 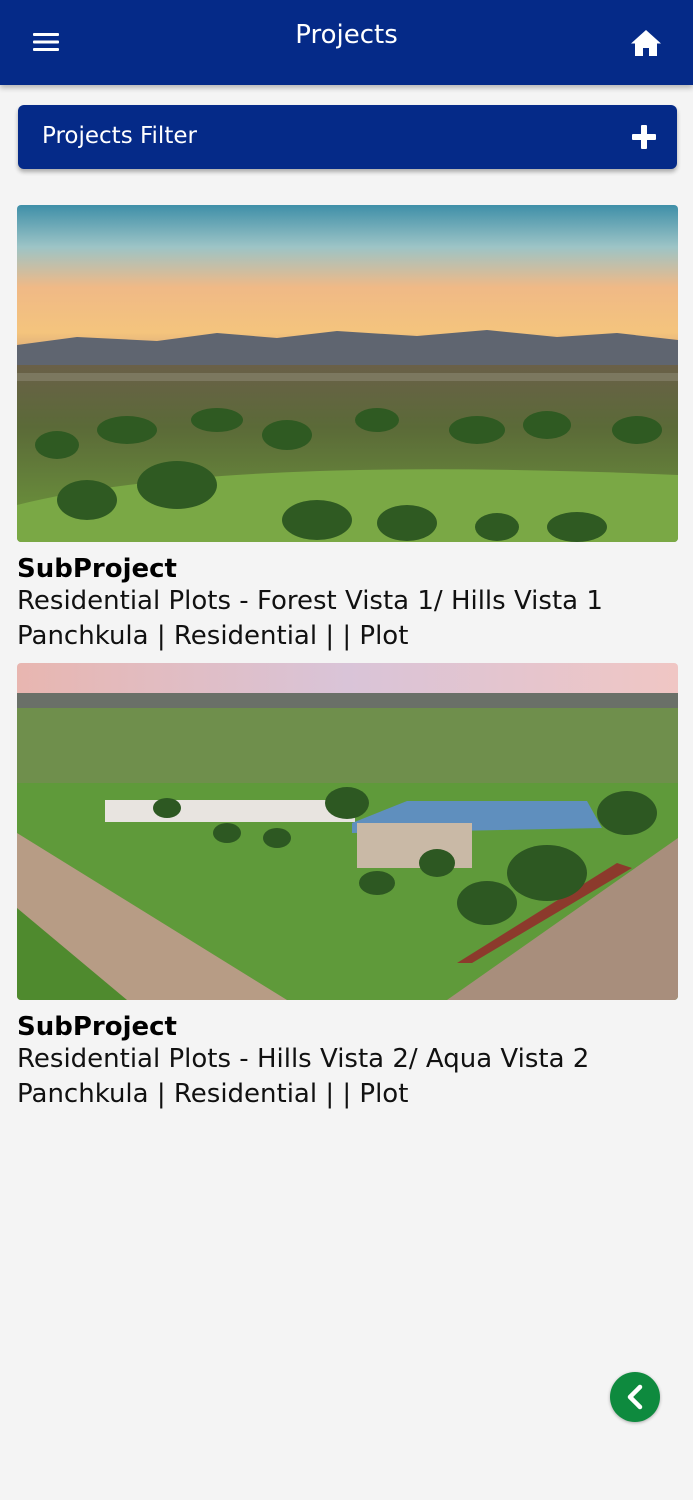 I want to click on plus-icon, so click(x=644, y=137).